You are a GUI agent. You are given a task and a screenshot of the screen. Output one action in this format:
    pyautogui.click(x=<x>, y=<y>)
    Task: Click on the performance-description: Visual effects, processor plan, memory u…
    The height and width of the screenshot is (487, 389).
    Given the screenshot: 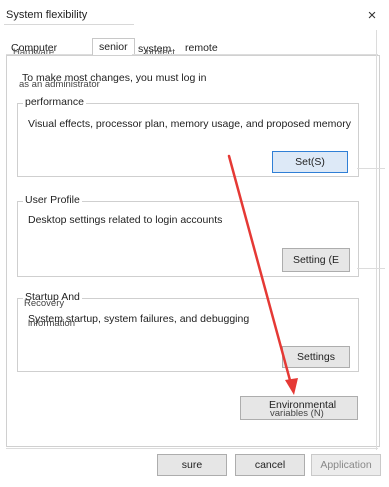 What is the action you would take?
    pyautogui.click(x=189, y=124)
    